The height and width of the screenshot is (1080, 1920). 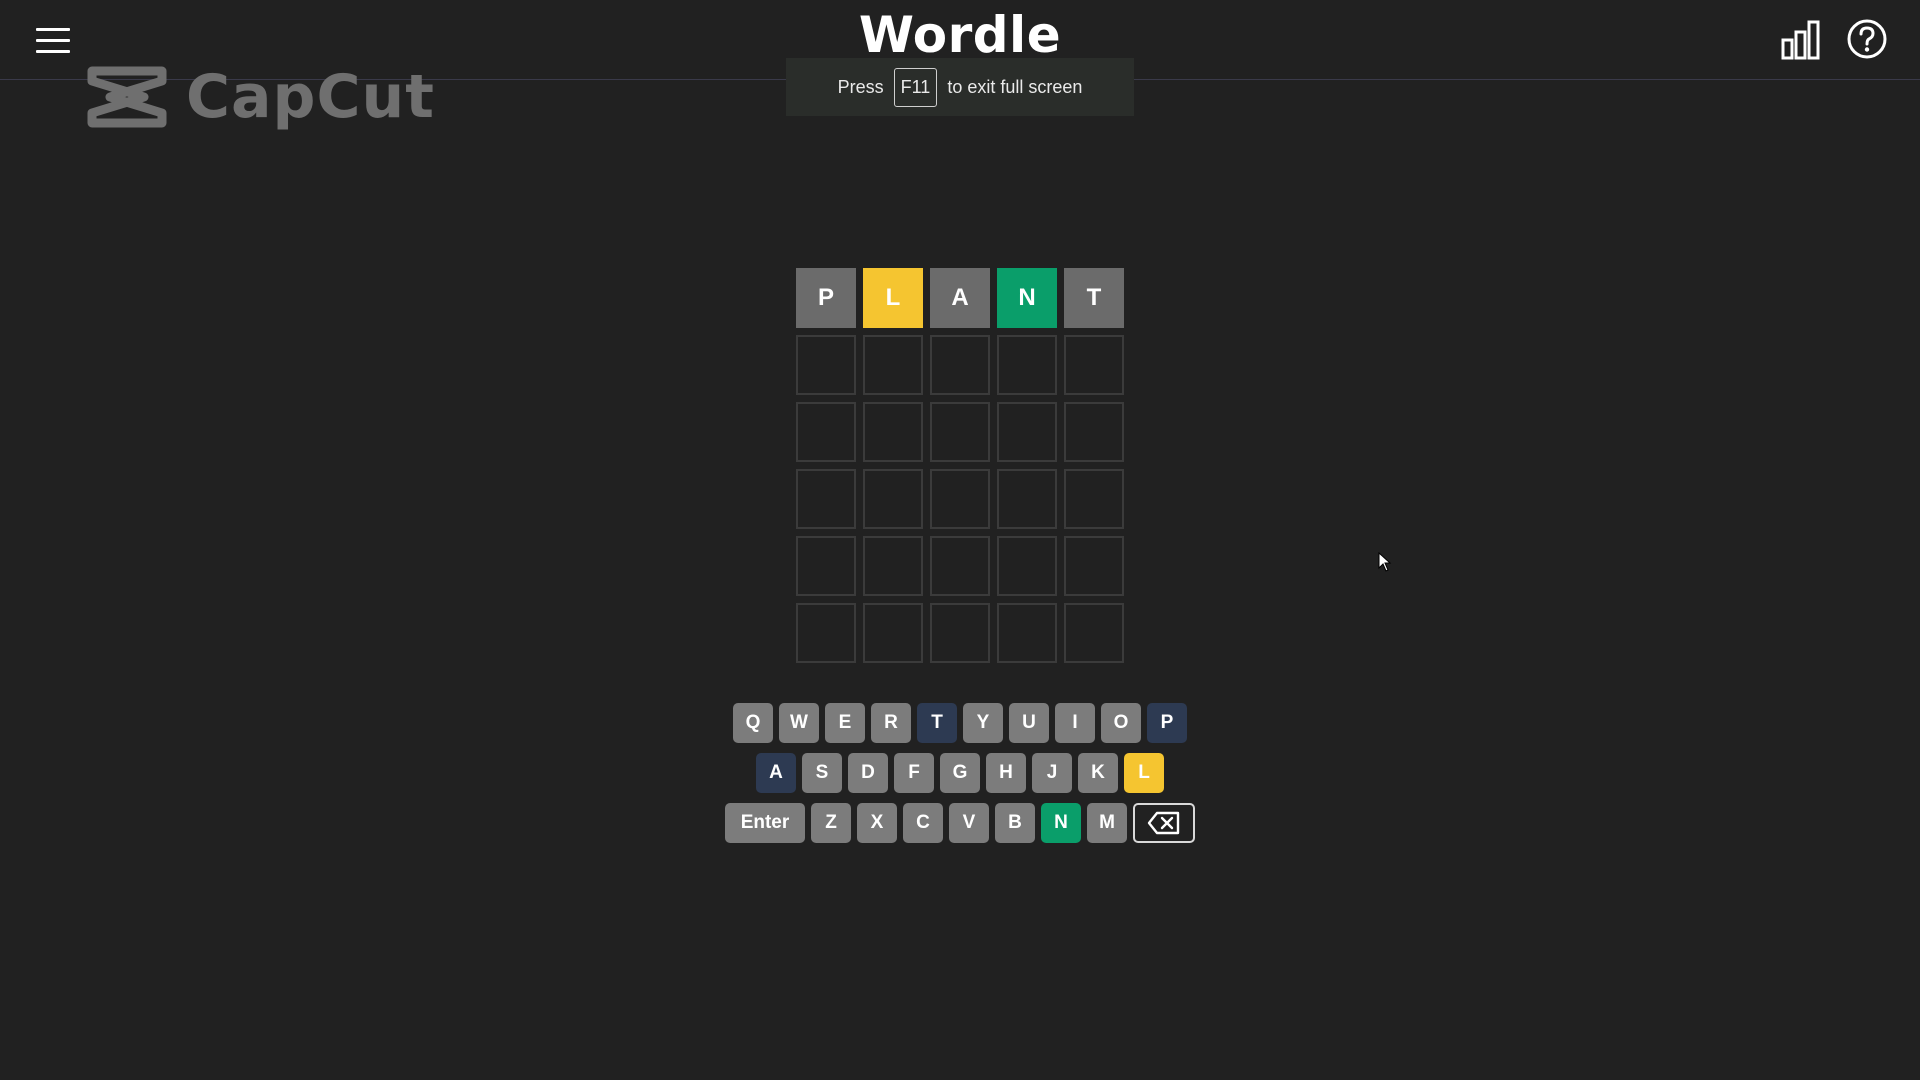 What do you see at coordinates (891, 723) in the screenshot?
I see `key-r: R` at bounding box center [891, 723].